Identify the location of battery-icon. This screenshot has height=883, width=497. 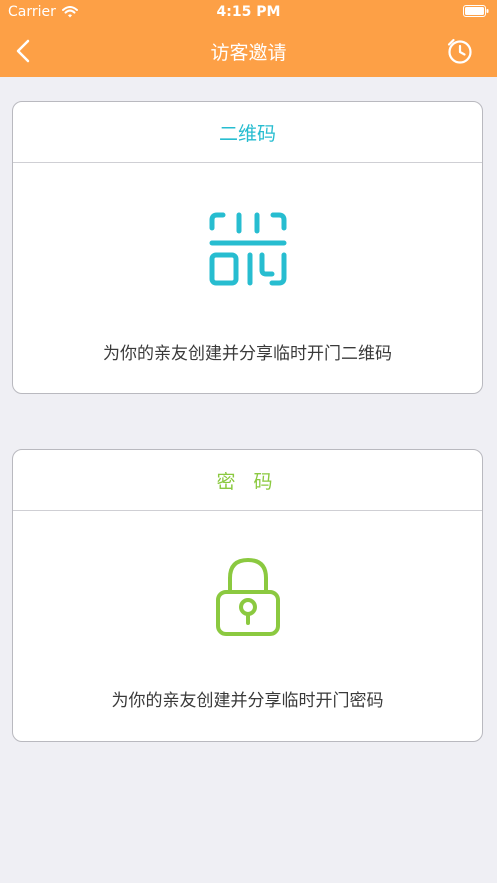
(476, 11).